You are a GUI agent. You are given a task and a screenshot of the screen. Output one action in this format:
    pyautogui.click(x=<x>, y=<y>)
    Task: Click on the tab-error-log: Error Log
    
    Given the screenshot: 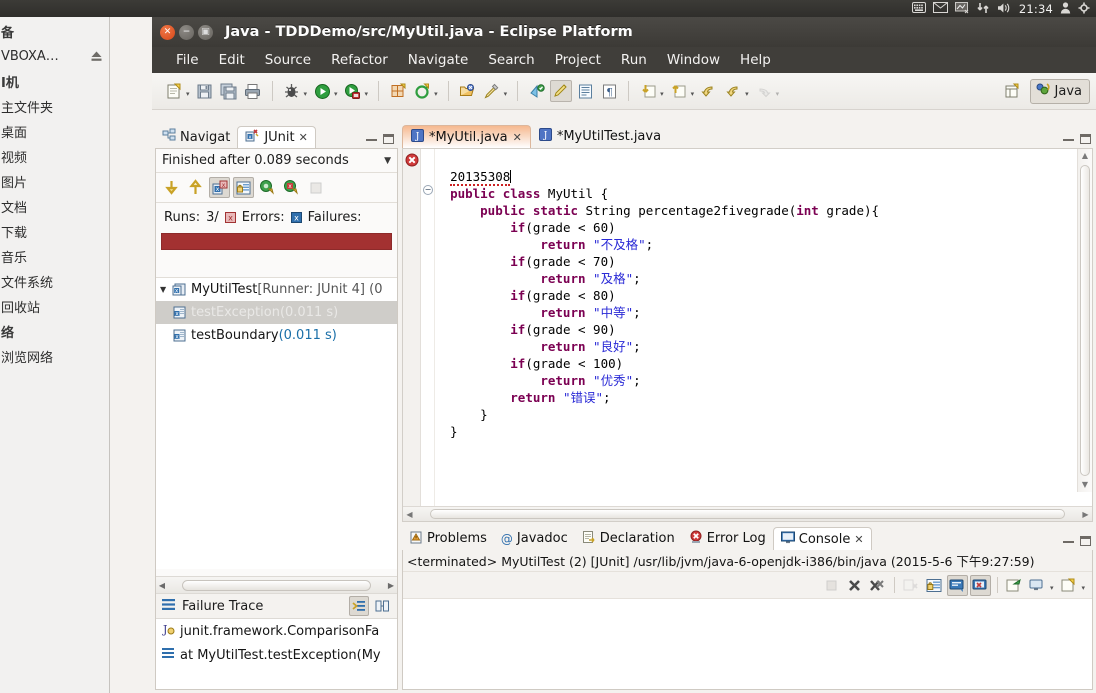 What is the action you would take?
    pyautogui.click(x=727, y=538)
    